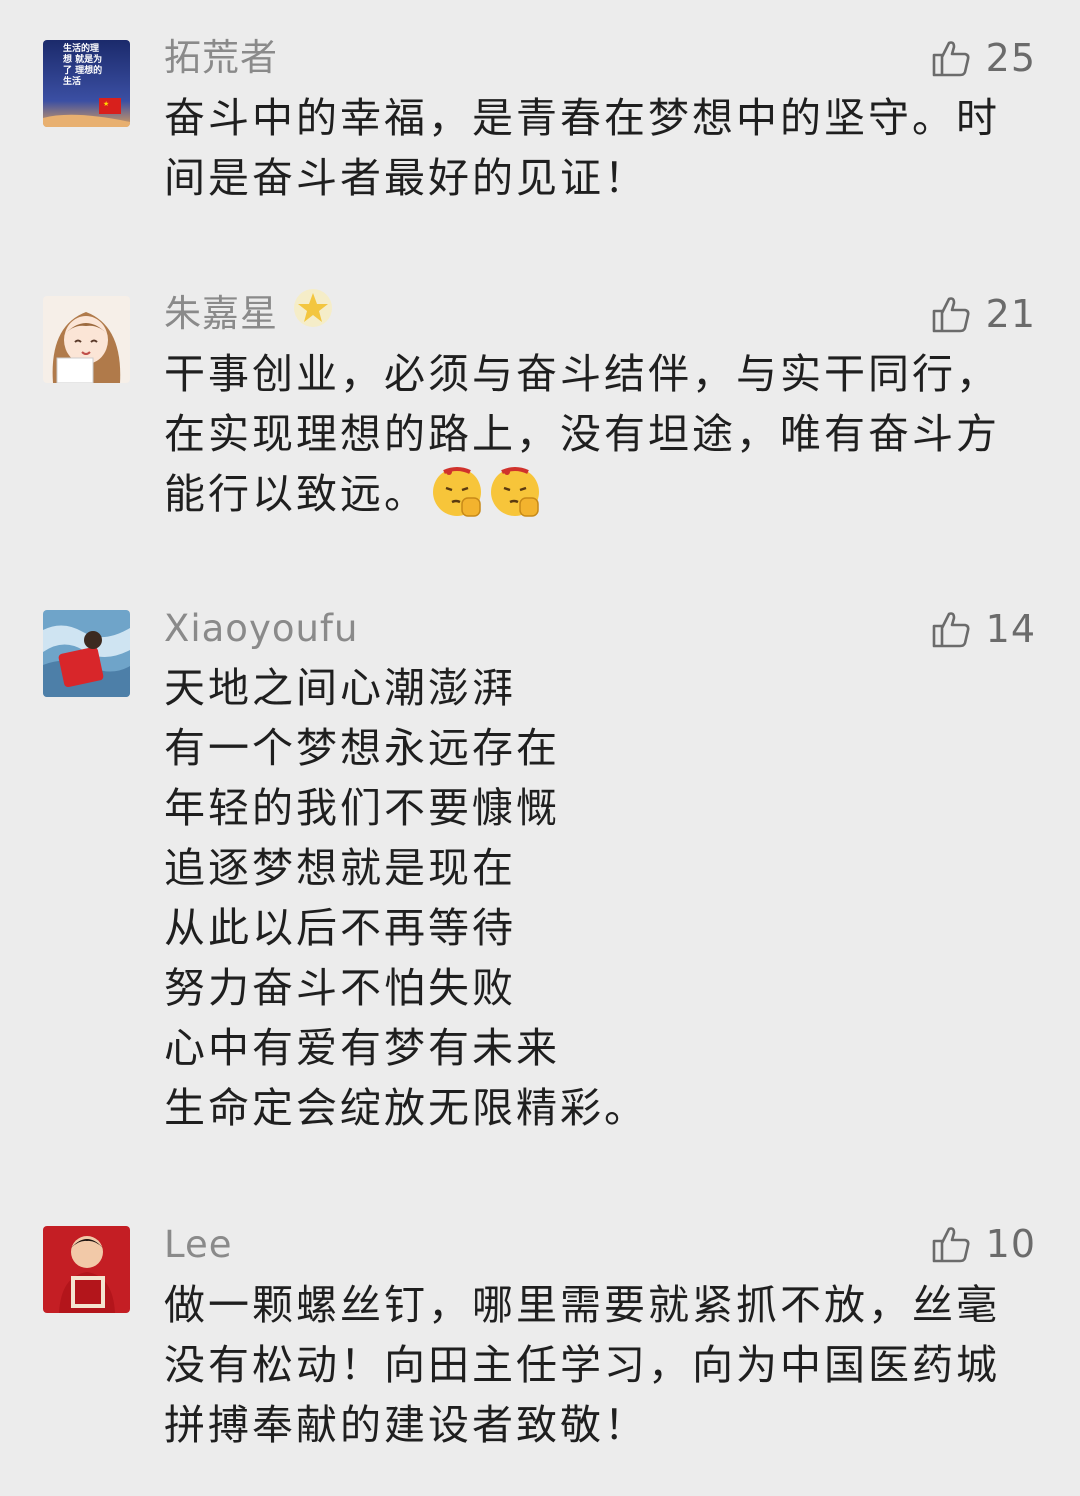  Describe the element at coordinates (340, 688) in the screenshot. I see `comment-line: 天地之间心潮澎湃` at that location.